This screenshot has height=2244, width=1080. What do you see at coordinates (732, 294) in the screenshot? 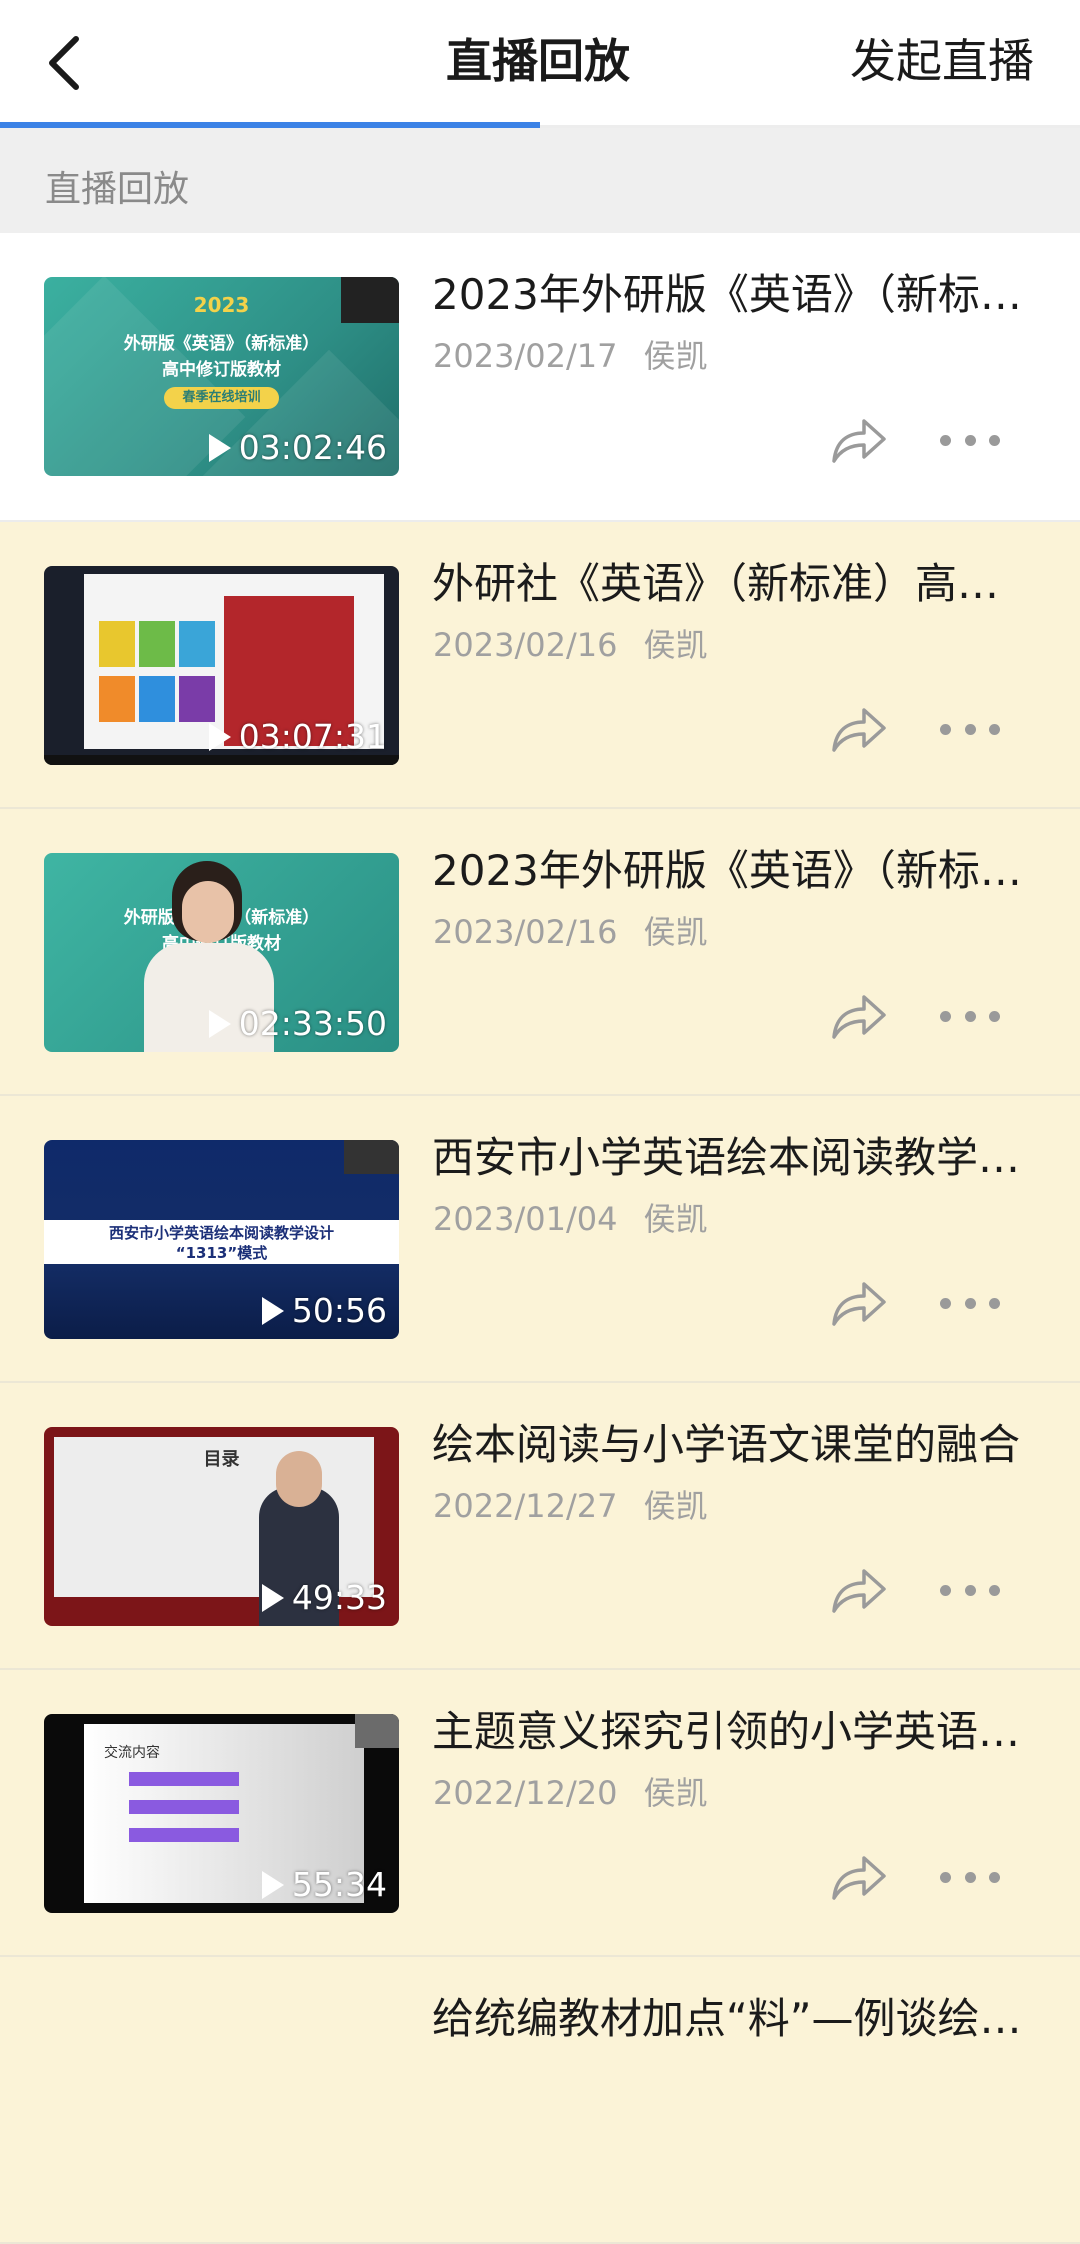
I see `video-title: 2023年外研版《英语》（新标准）高中修订版教材春季在线培训` at bounding box center [732, 294].